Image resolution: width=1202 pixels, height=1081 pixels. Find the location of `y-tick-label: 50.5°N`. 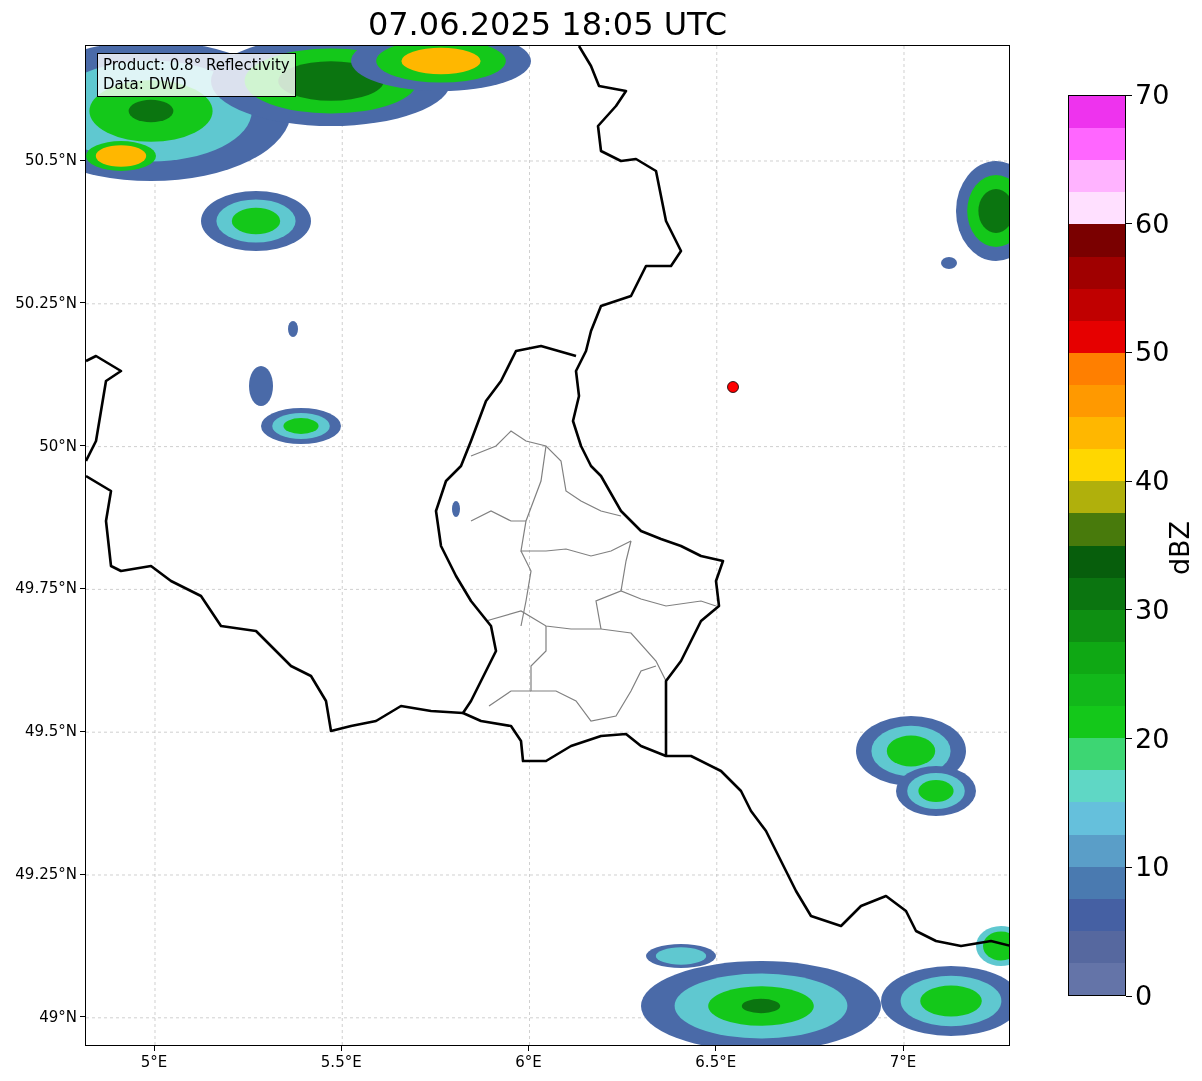

y-tick-label: 50.5°N is located at coordinates (50, 160).